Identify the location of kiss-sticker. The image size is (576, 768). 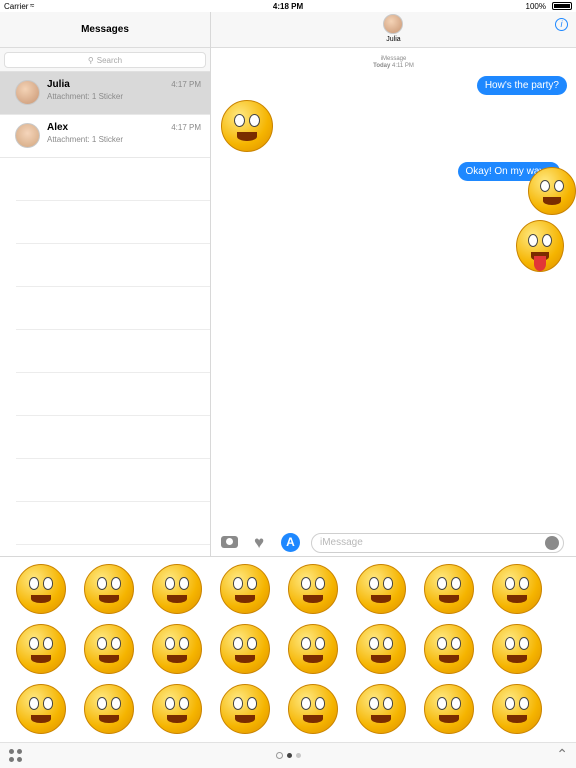
(517, 709).